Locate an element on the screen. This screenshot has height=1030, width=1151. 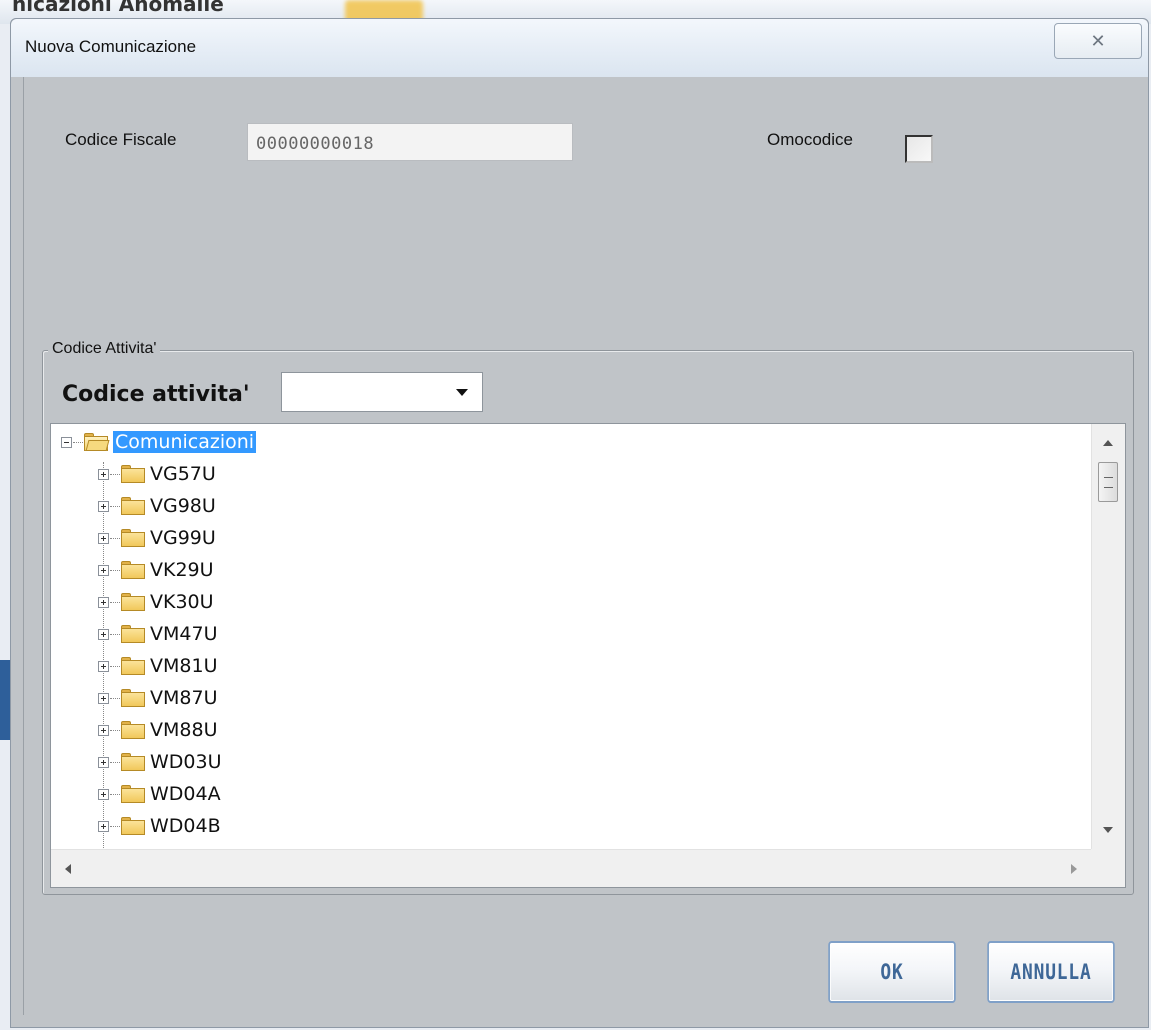
tree-node-label: WD03U is located at coordinates (186, 762).